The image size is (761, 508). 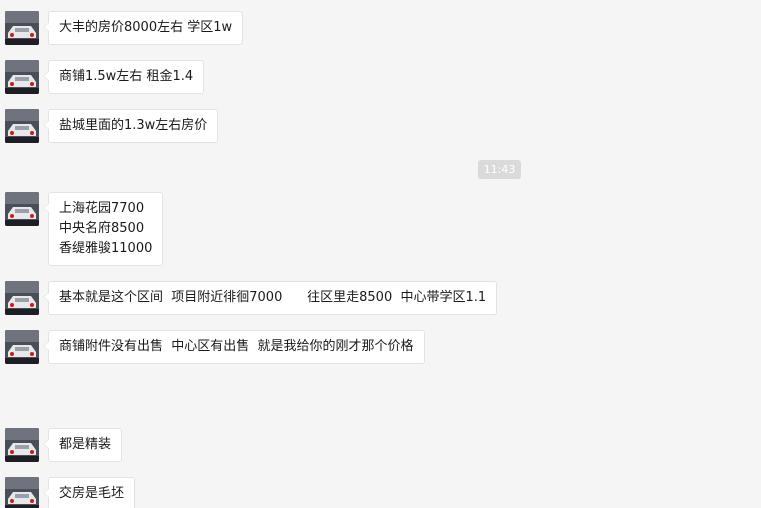 What do you see at coordinates (234, 347) in the screenshot?
I see `message-bubble: 商铺附件没有出售 中心区有出售 就是我给你的刚才那个价格` at bounding box center [234, 347].